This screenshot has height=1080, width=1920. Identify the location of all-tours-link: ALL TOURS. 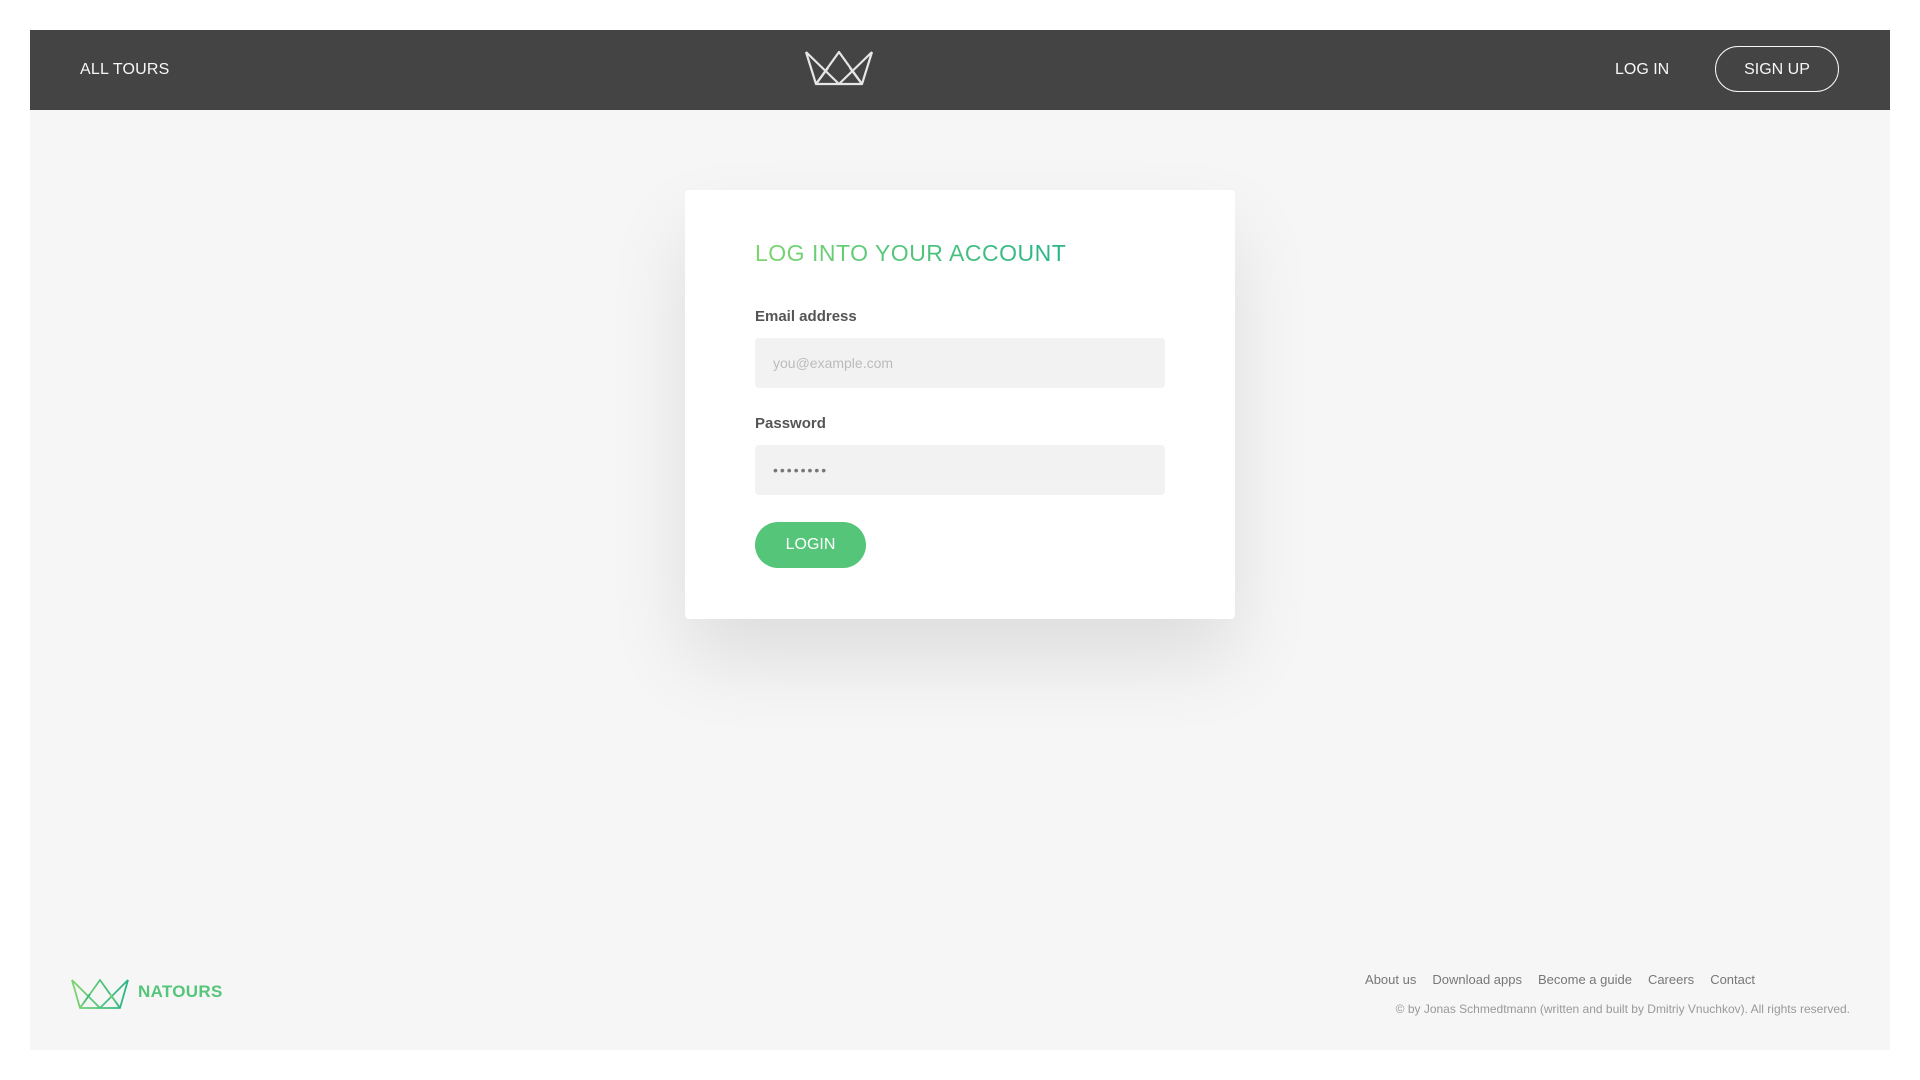
(125, 70).